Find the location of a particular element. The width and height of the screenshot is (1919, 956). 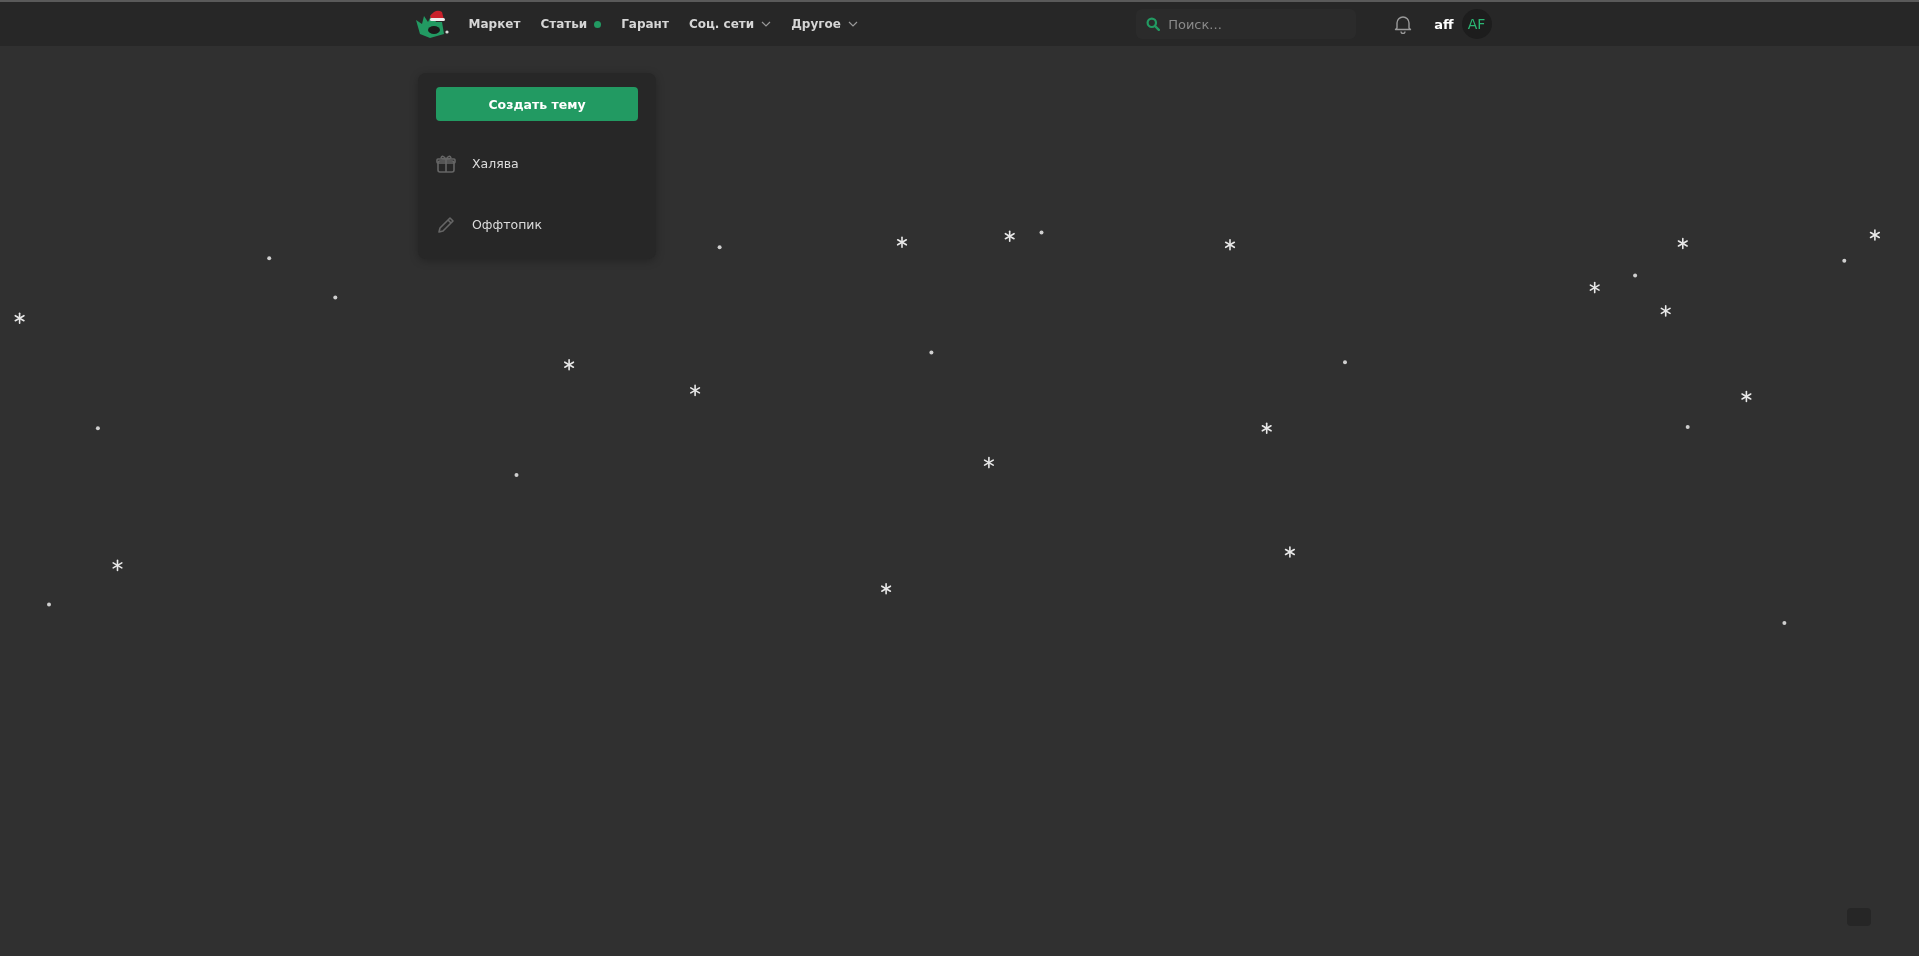

gift-icon is located at coordinates (446, 163).